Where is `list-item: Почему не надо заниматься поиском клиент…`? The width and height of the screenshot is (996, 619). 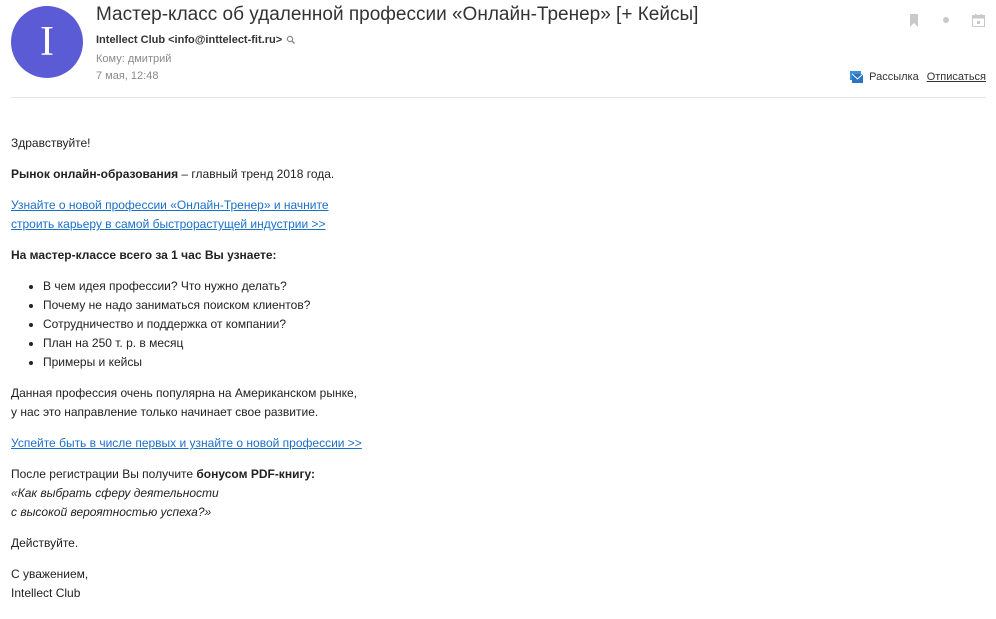 list-item: Почему не надо заниматься поиском клиент… is located at coordinates (477, 305).